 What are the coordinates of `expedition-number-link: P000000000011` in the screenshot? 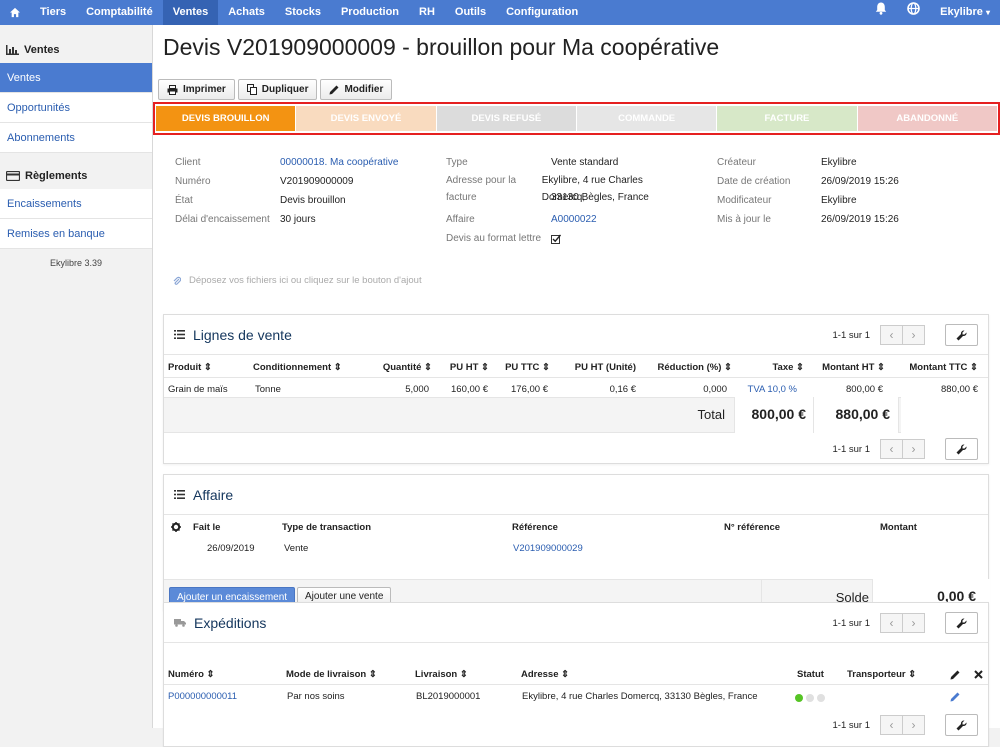 It's located at (202, 696).